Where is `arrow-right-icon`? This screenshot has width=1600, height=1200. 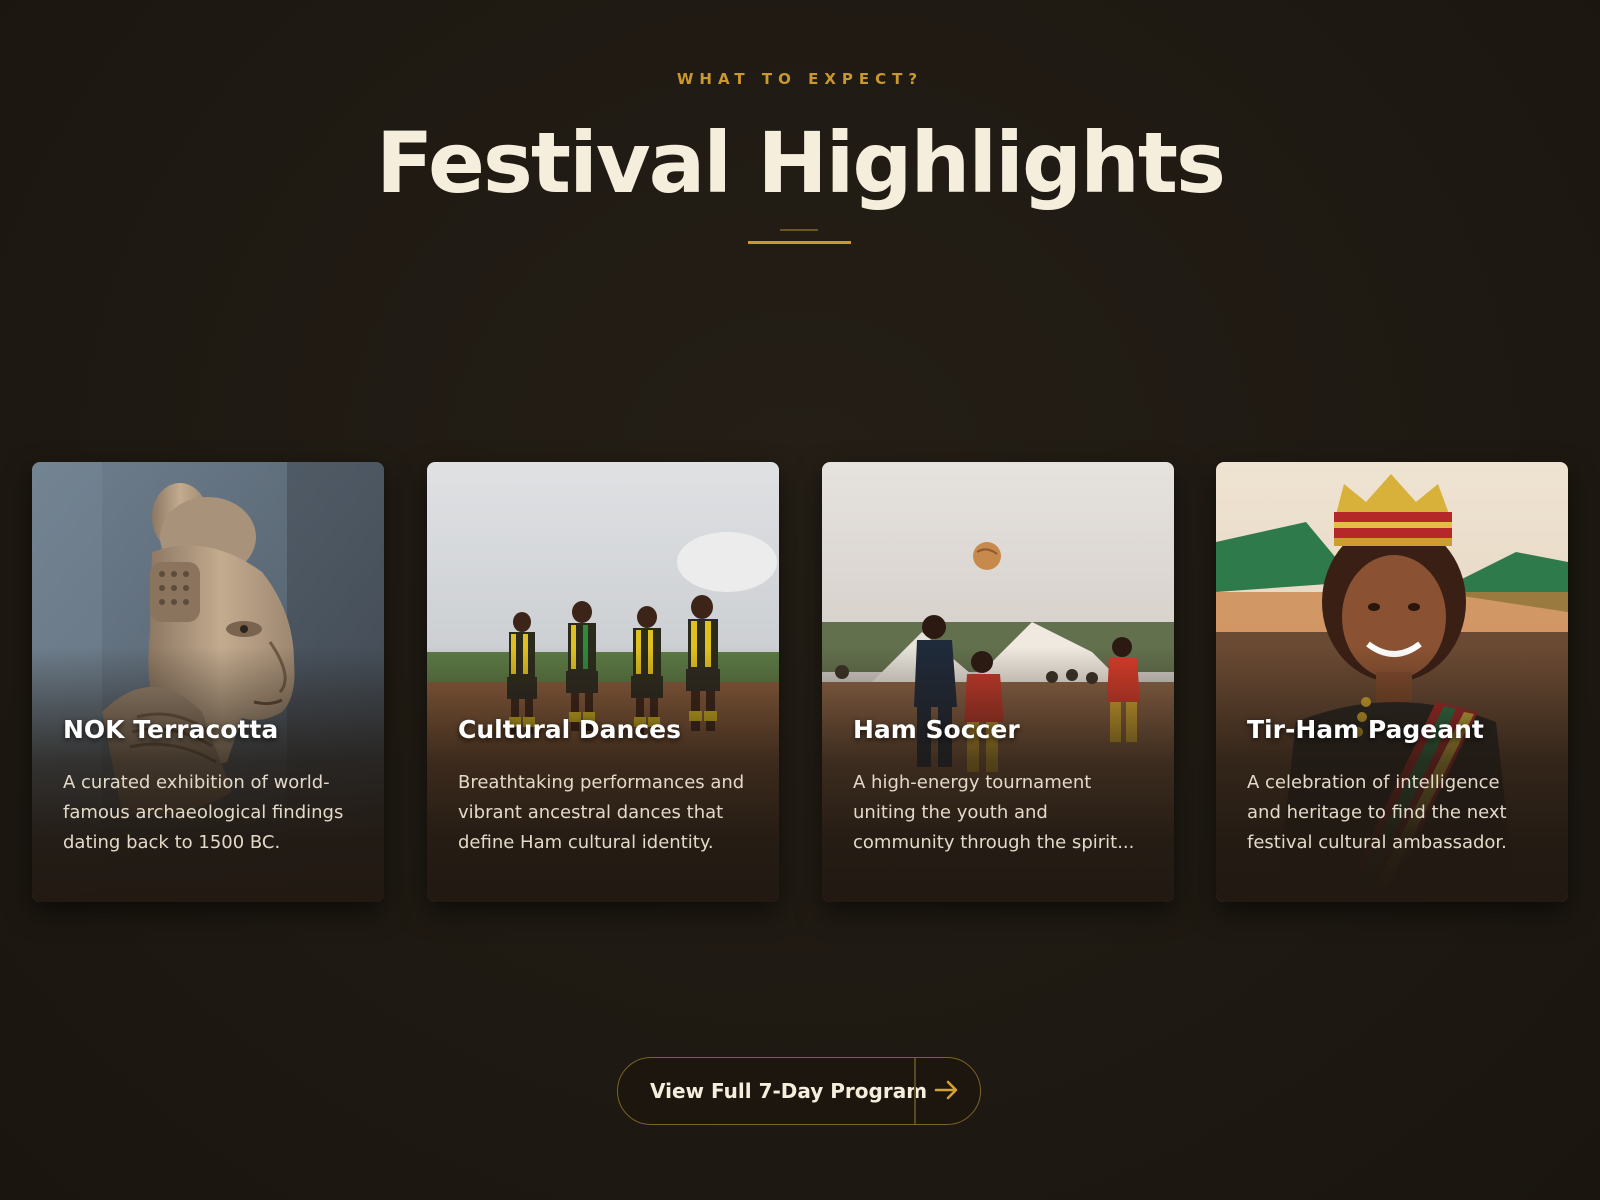 arrow-right-icon is located at coordinates (946, 1090).